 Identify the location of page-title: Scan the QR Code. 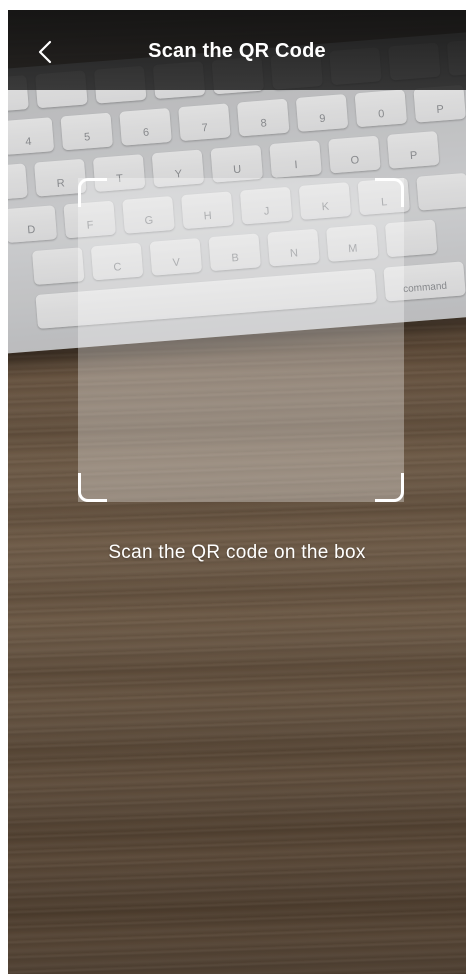
(237, 51).